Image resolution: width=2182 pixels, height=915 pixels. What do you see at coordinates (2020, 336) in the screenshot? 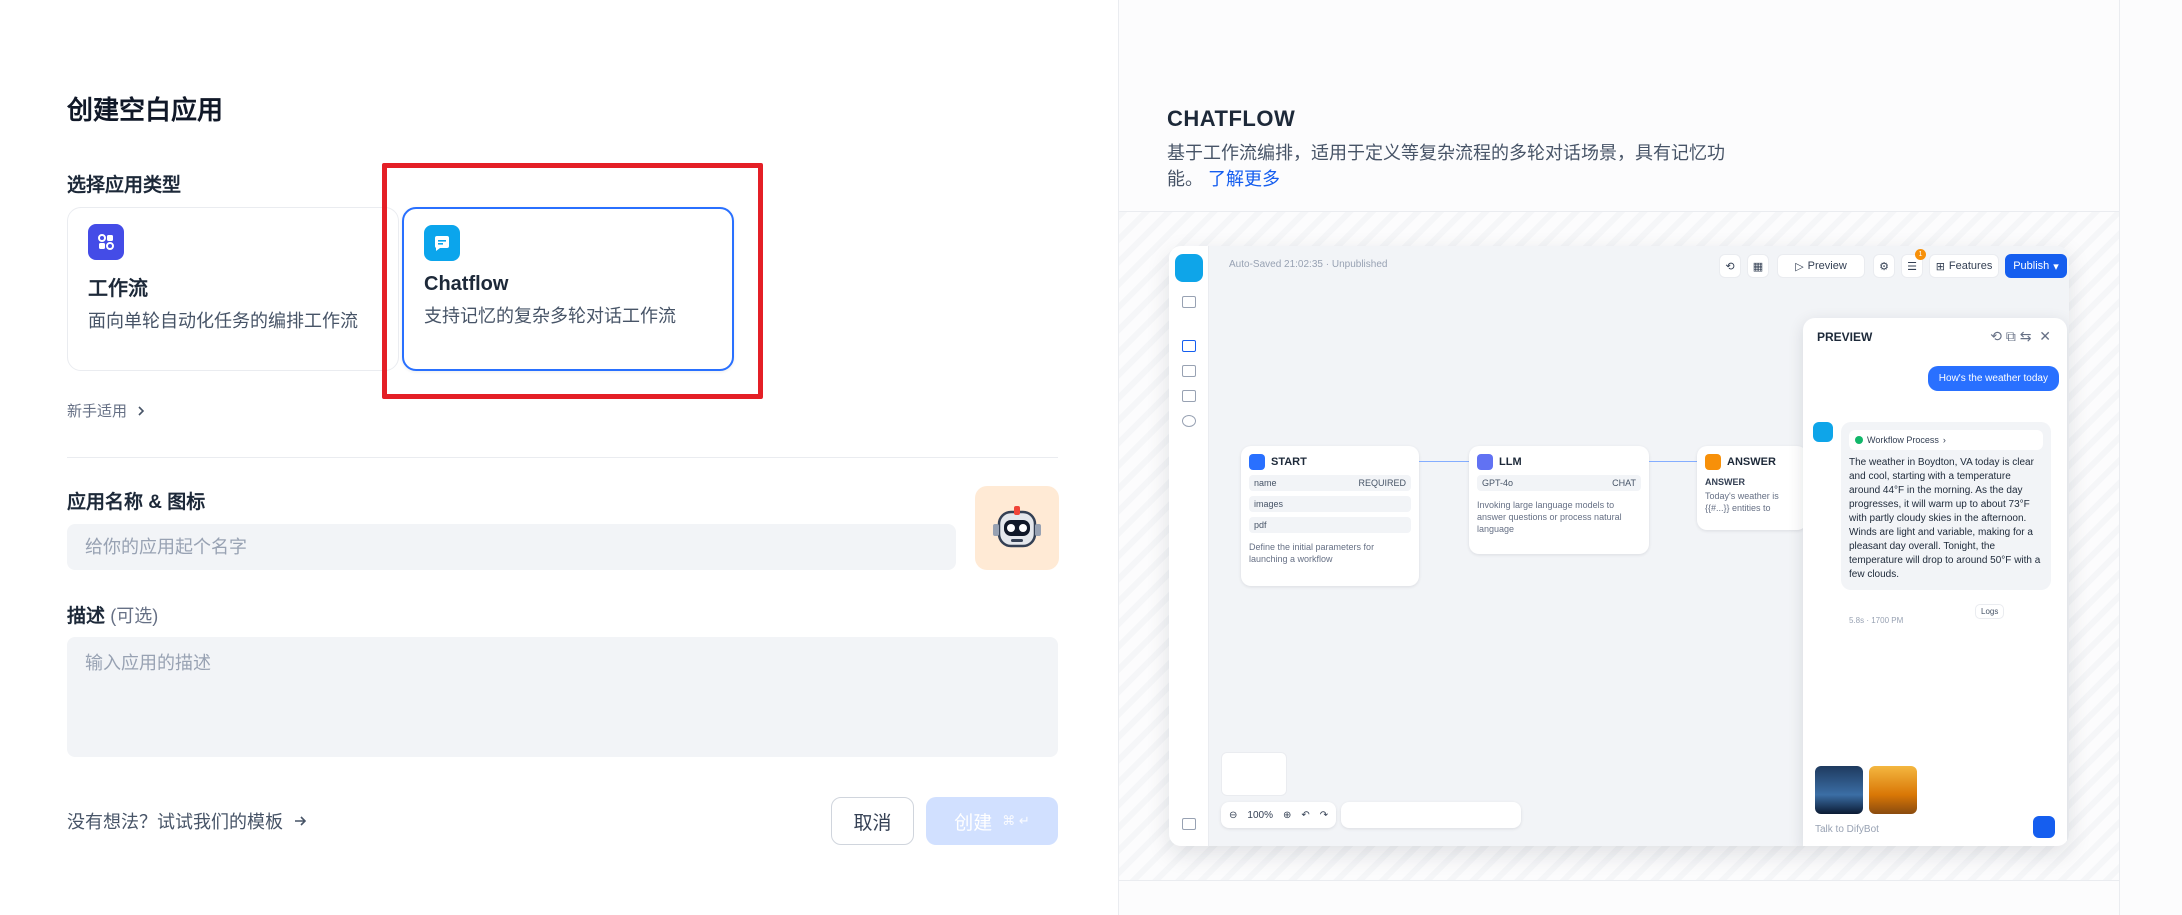
I see `close-icon: ⟲ ⧉ ⇆ ✕` at bounding box center [2020, 336].